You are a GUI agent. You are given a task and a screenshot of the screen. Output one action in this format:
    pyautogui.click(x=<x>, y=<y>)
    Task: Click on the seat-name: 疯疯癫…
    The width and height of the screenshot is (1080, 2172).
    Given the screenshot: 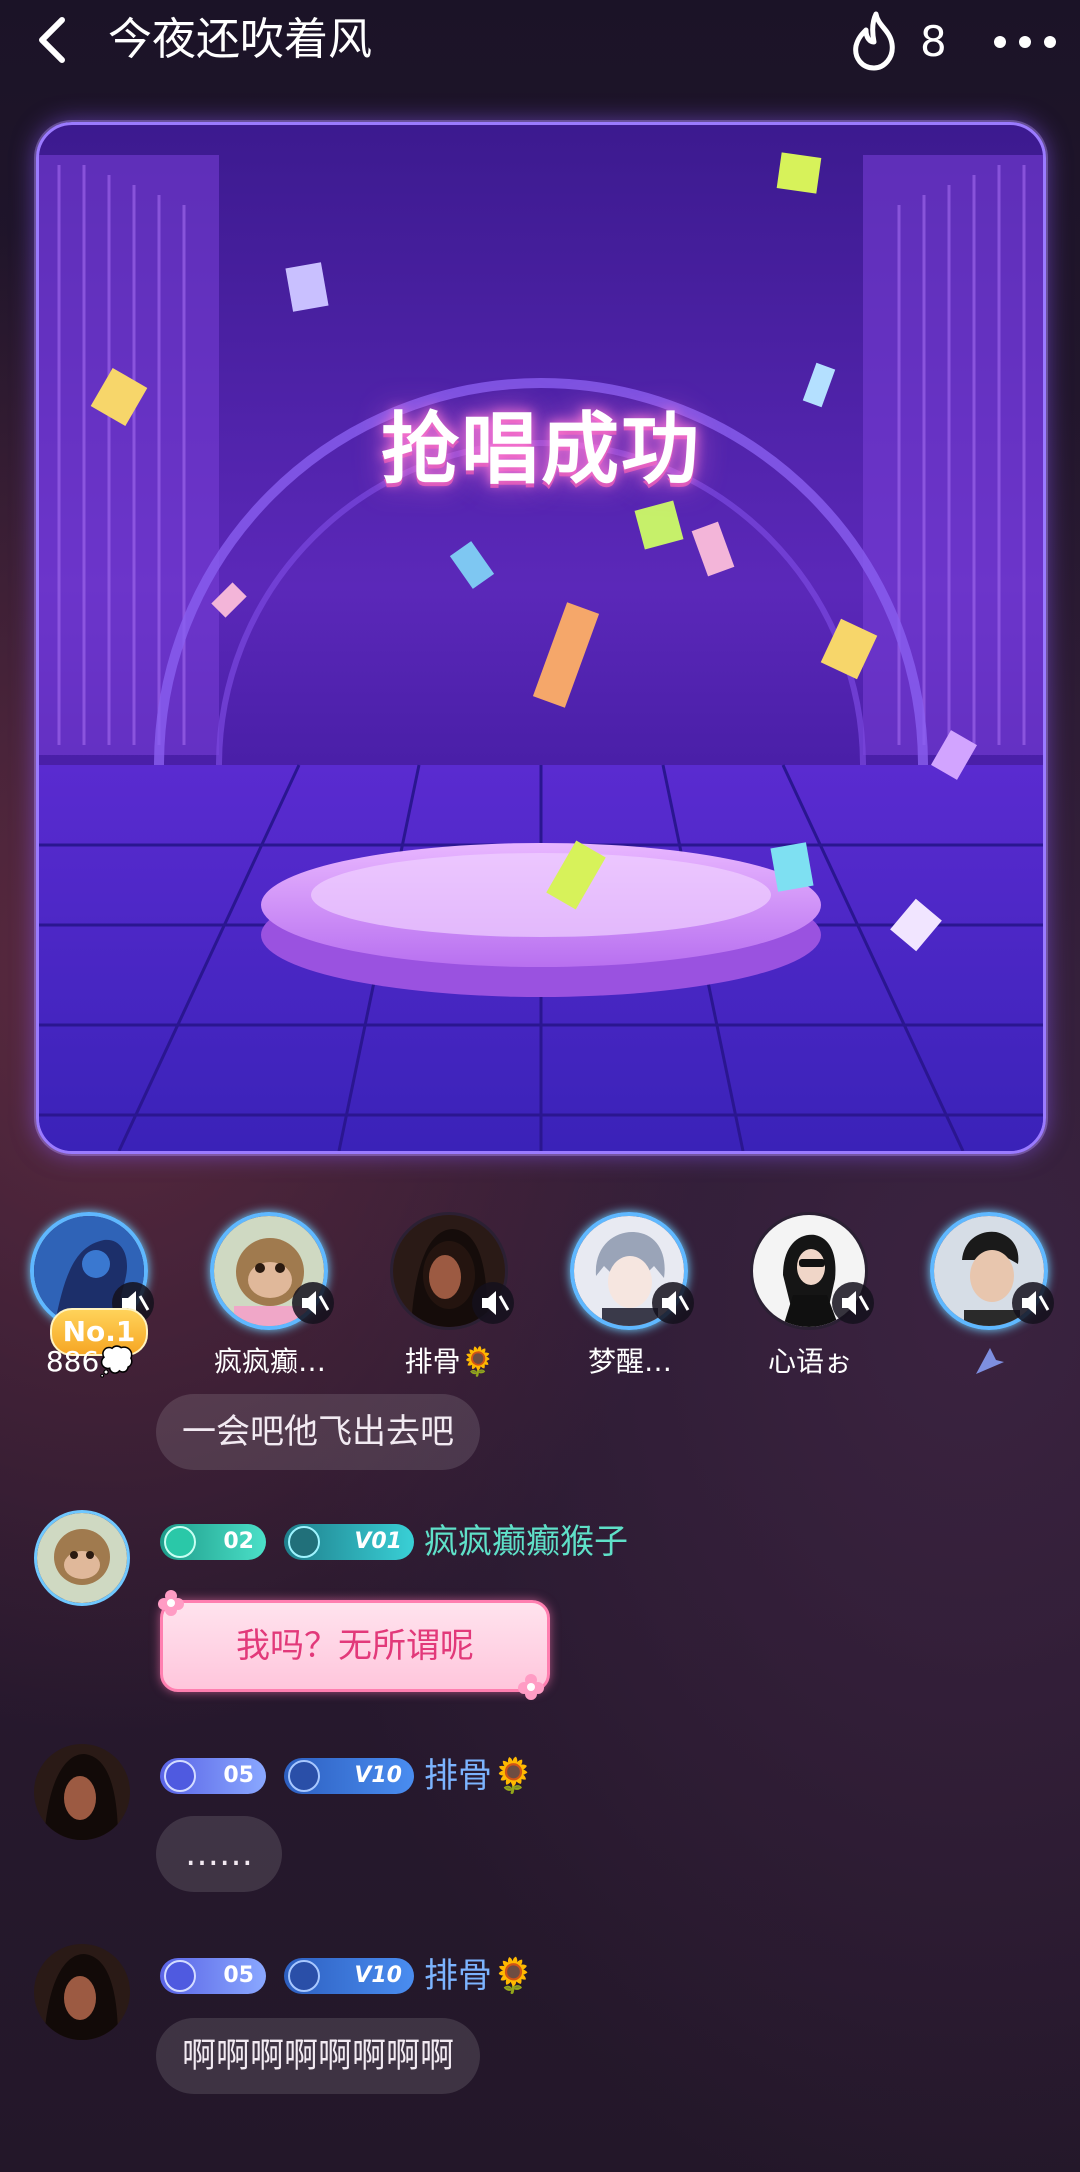 What is the action you would take?
    pyautogui.click(x=269, y=1361)
    